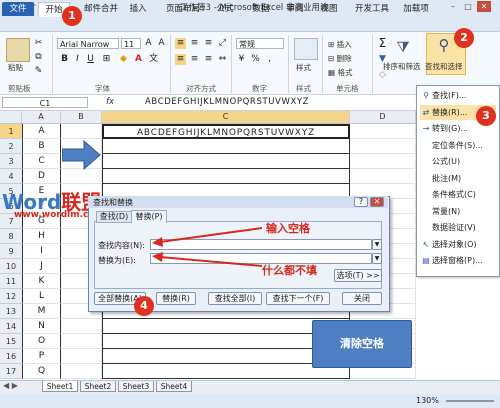  What do you see at coordinates (295, 9) in the screenshot?
I see `tab-review: 审阅` at bounding box center [295, 9].